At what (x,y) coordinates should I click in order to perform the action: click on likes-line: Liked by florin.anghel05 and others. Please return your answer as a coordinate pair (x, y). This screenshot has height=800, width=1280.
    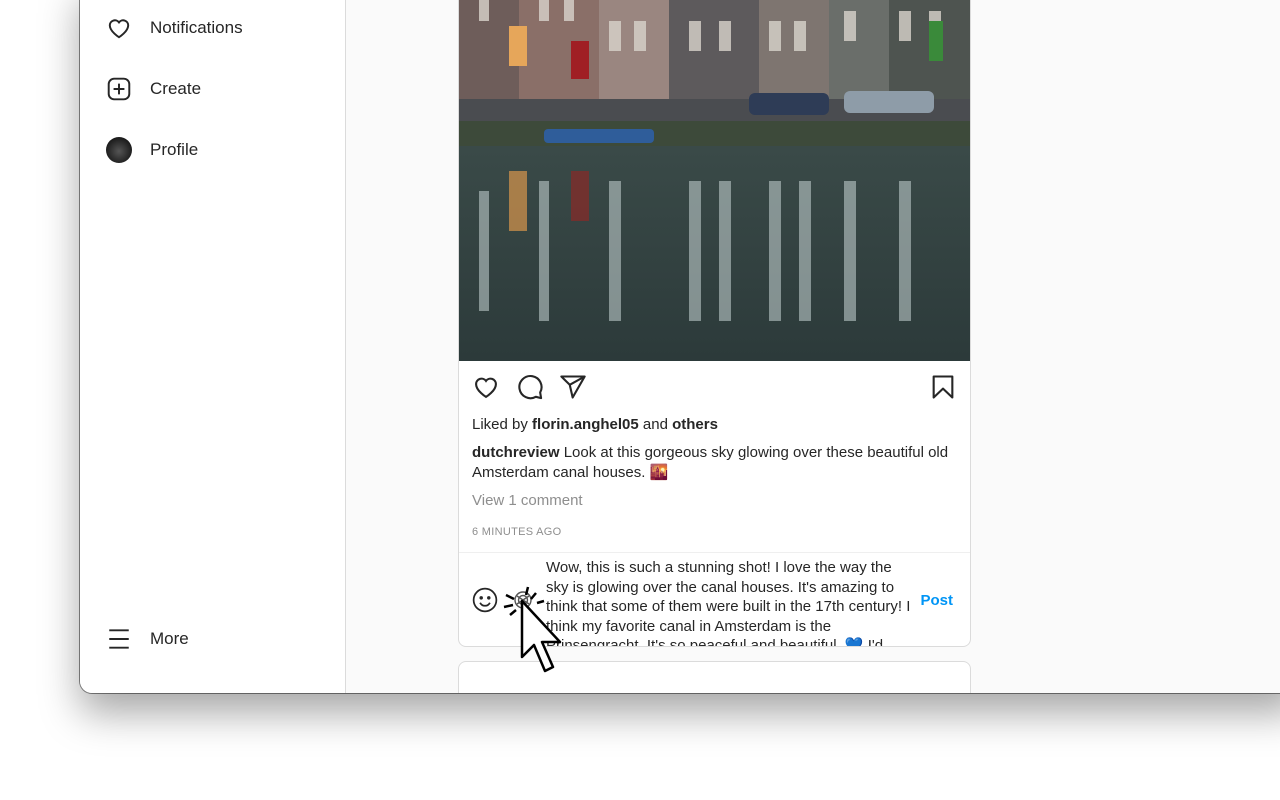
    Looking at the image, I should click on (714, 425).